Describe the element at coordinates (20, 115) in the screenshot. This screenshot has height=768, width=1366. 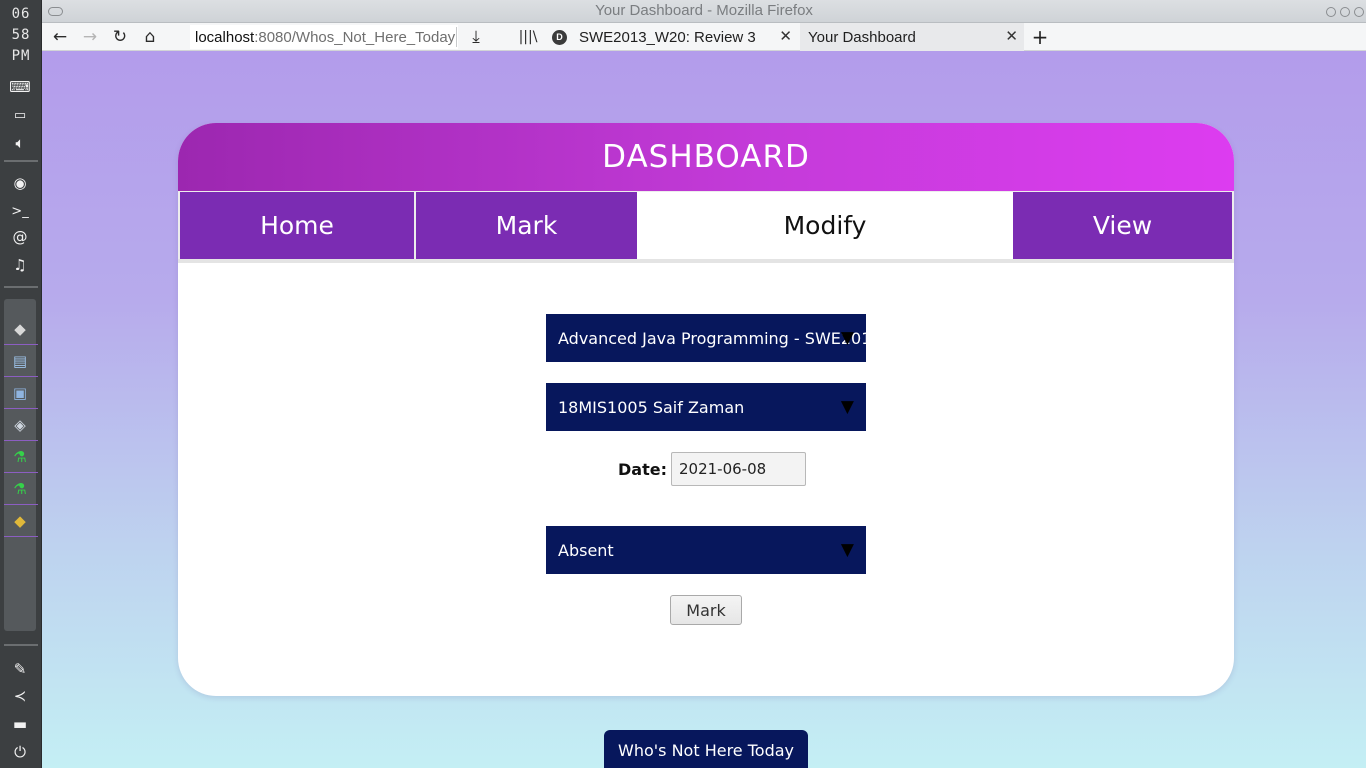
I see `display-icon: ▭` at that location.